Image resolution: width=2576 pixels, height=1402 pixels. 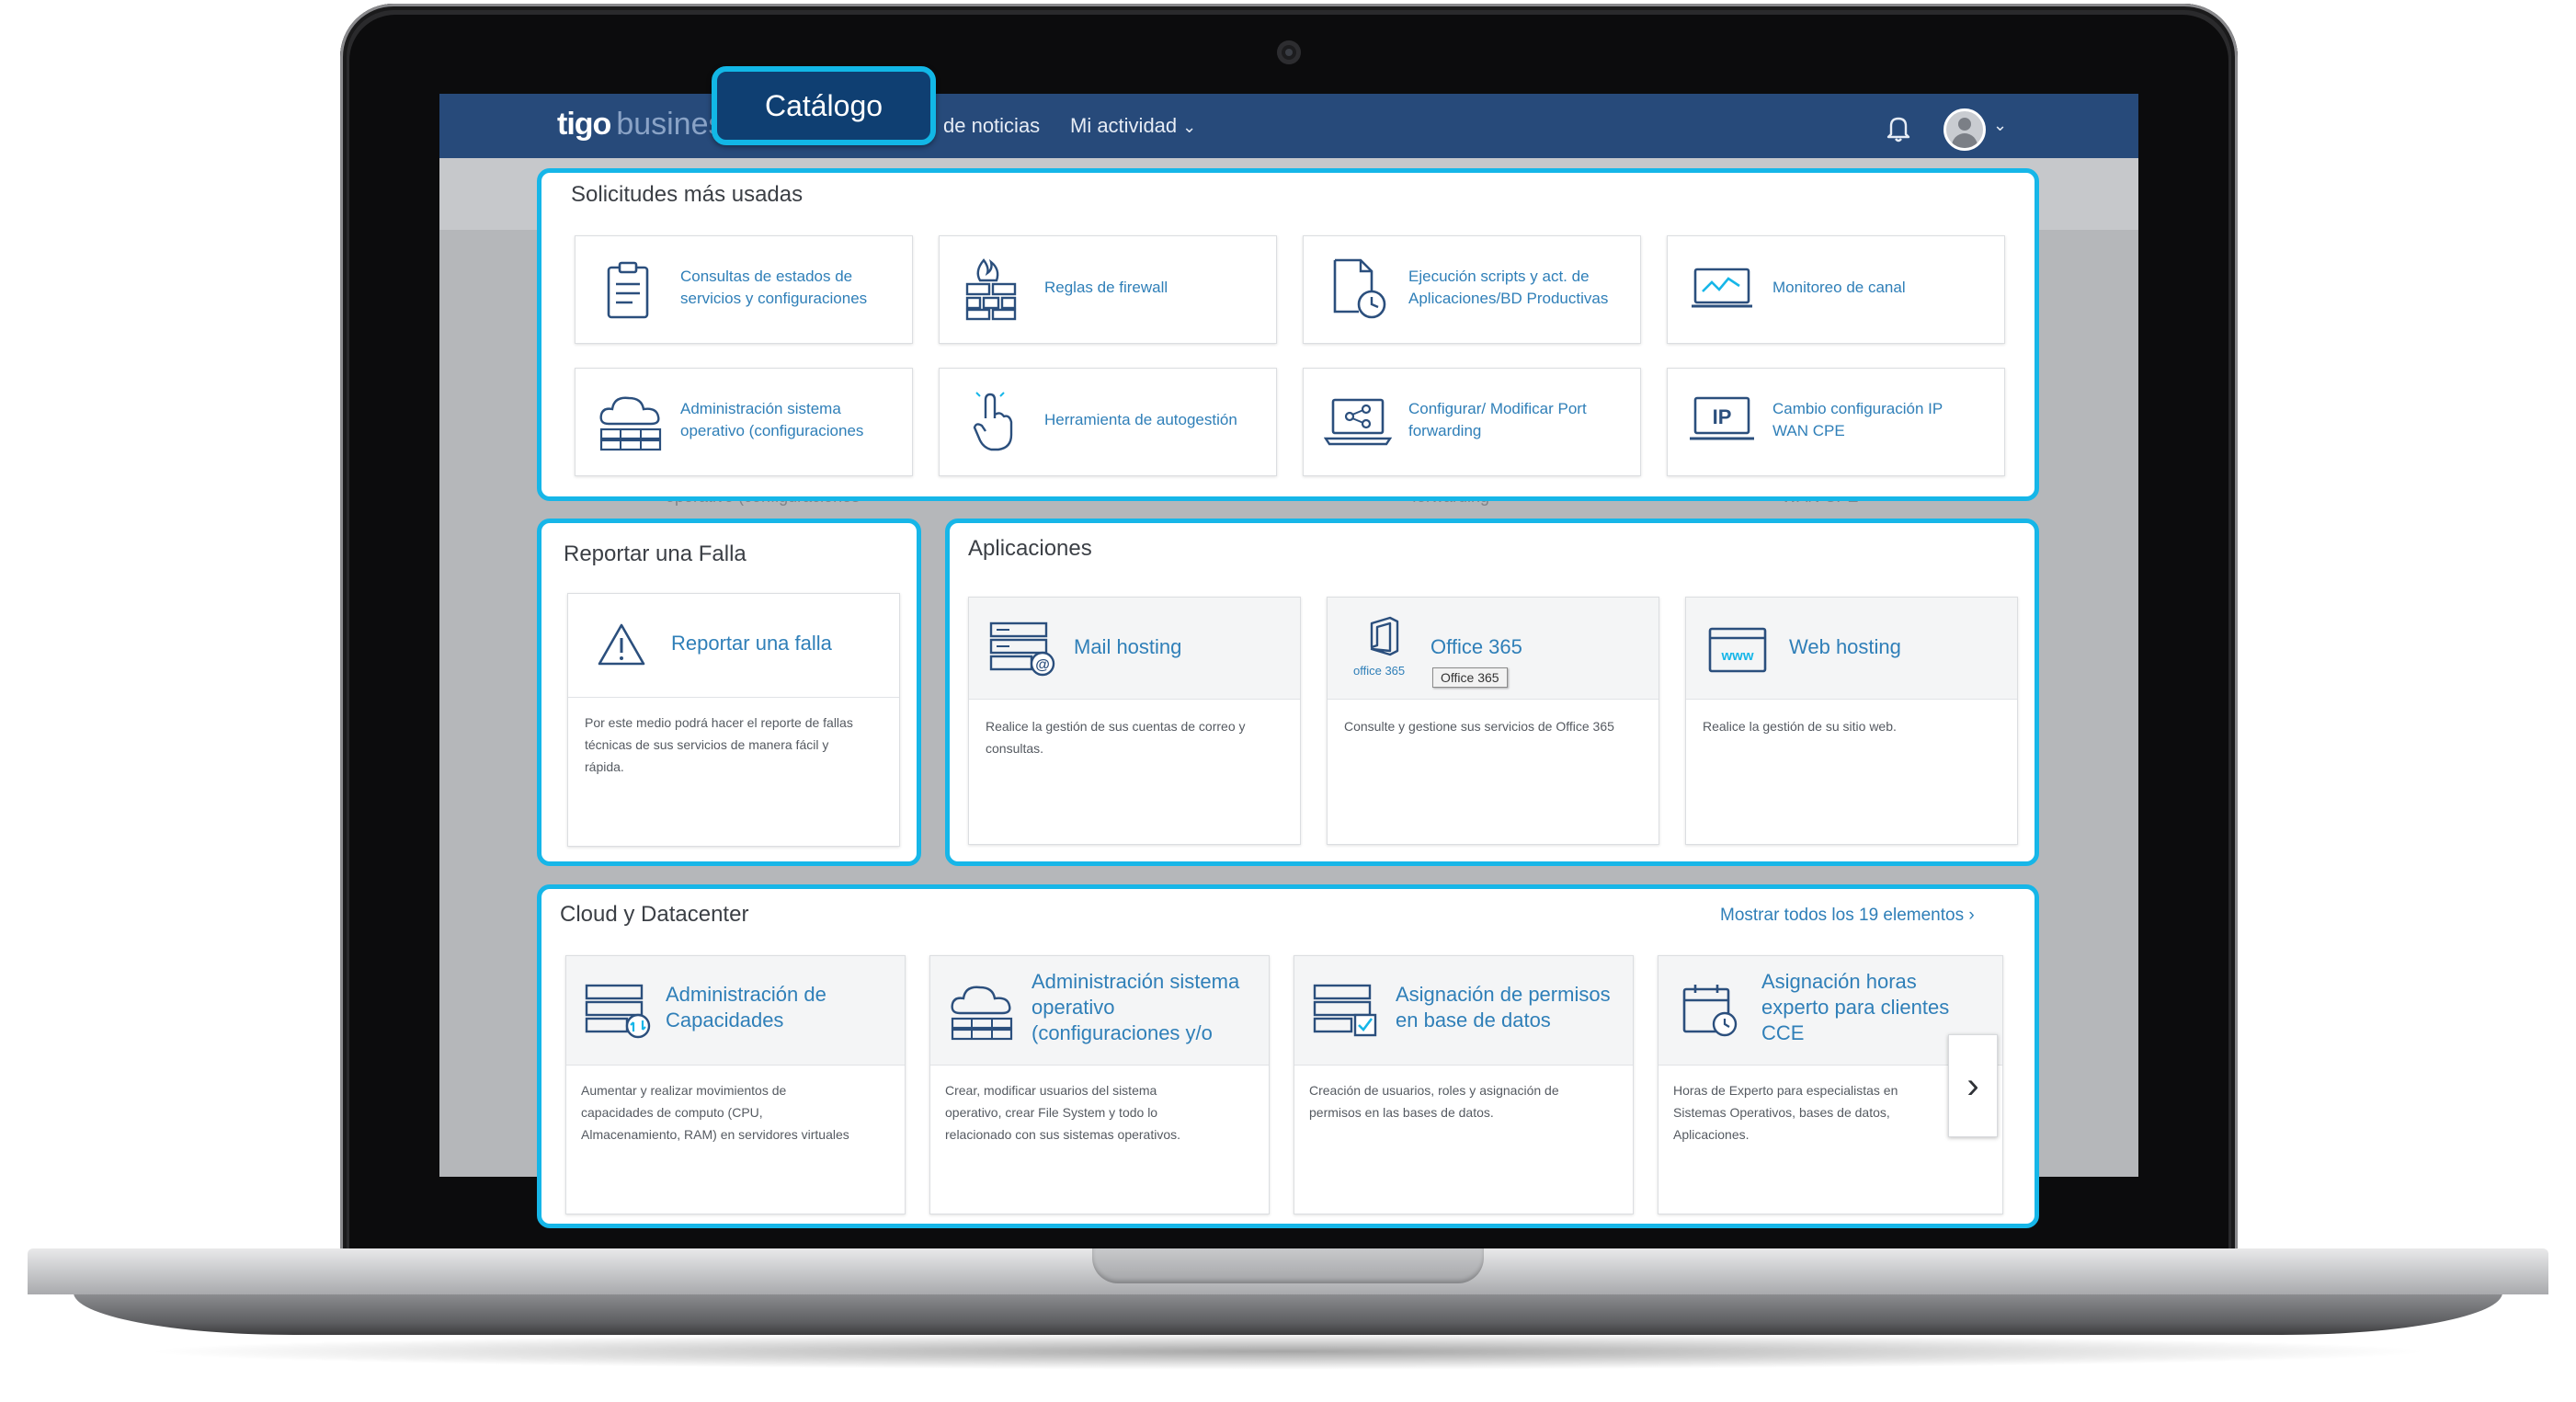 What do you see at coordinates (746, 1008) in the screenshot?
I see `card-title: Administración de Capacidades` at bounding box center [746, 1008].